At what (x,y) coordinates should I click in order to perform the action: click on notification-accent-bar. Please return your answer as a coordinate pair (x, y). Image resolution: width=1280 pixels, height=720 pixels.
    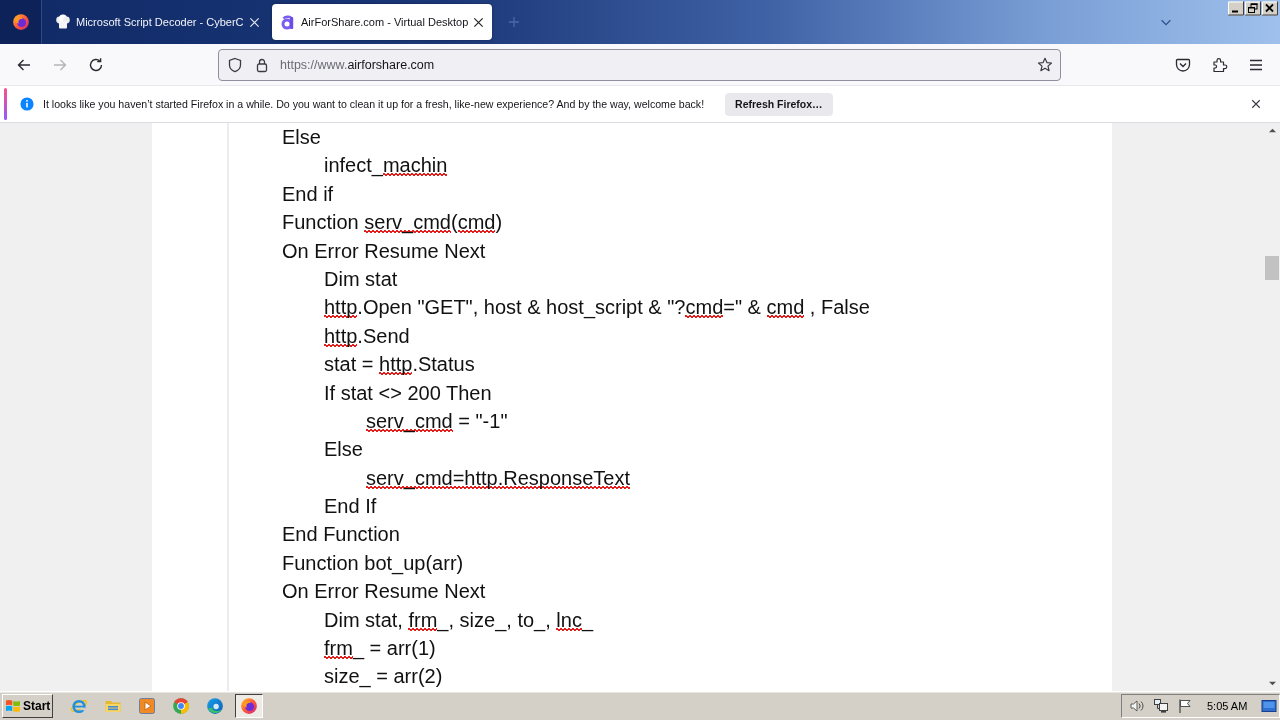
    Looking at the image, I should click on (5, 104).